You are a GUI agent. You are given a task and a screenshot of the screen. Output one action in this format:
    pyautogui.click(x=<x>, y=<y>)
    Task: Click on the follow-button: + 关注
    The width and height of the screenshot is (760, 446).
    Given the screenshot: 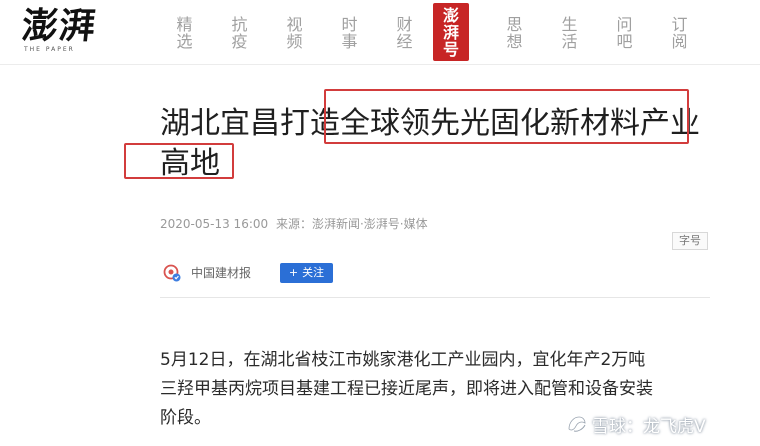 What is the action you would take?
    pyautogui.click(x=306, y=273)
    